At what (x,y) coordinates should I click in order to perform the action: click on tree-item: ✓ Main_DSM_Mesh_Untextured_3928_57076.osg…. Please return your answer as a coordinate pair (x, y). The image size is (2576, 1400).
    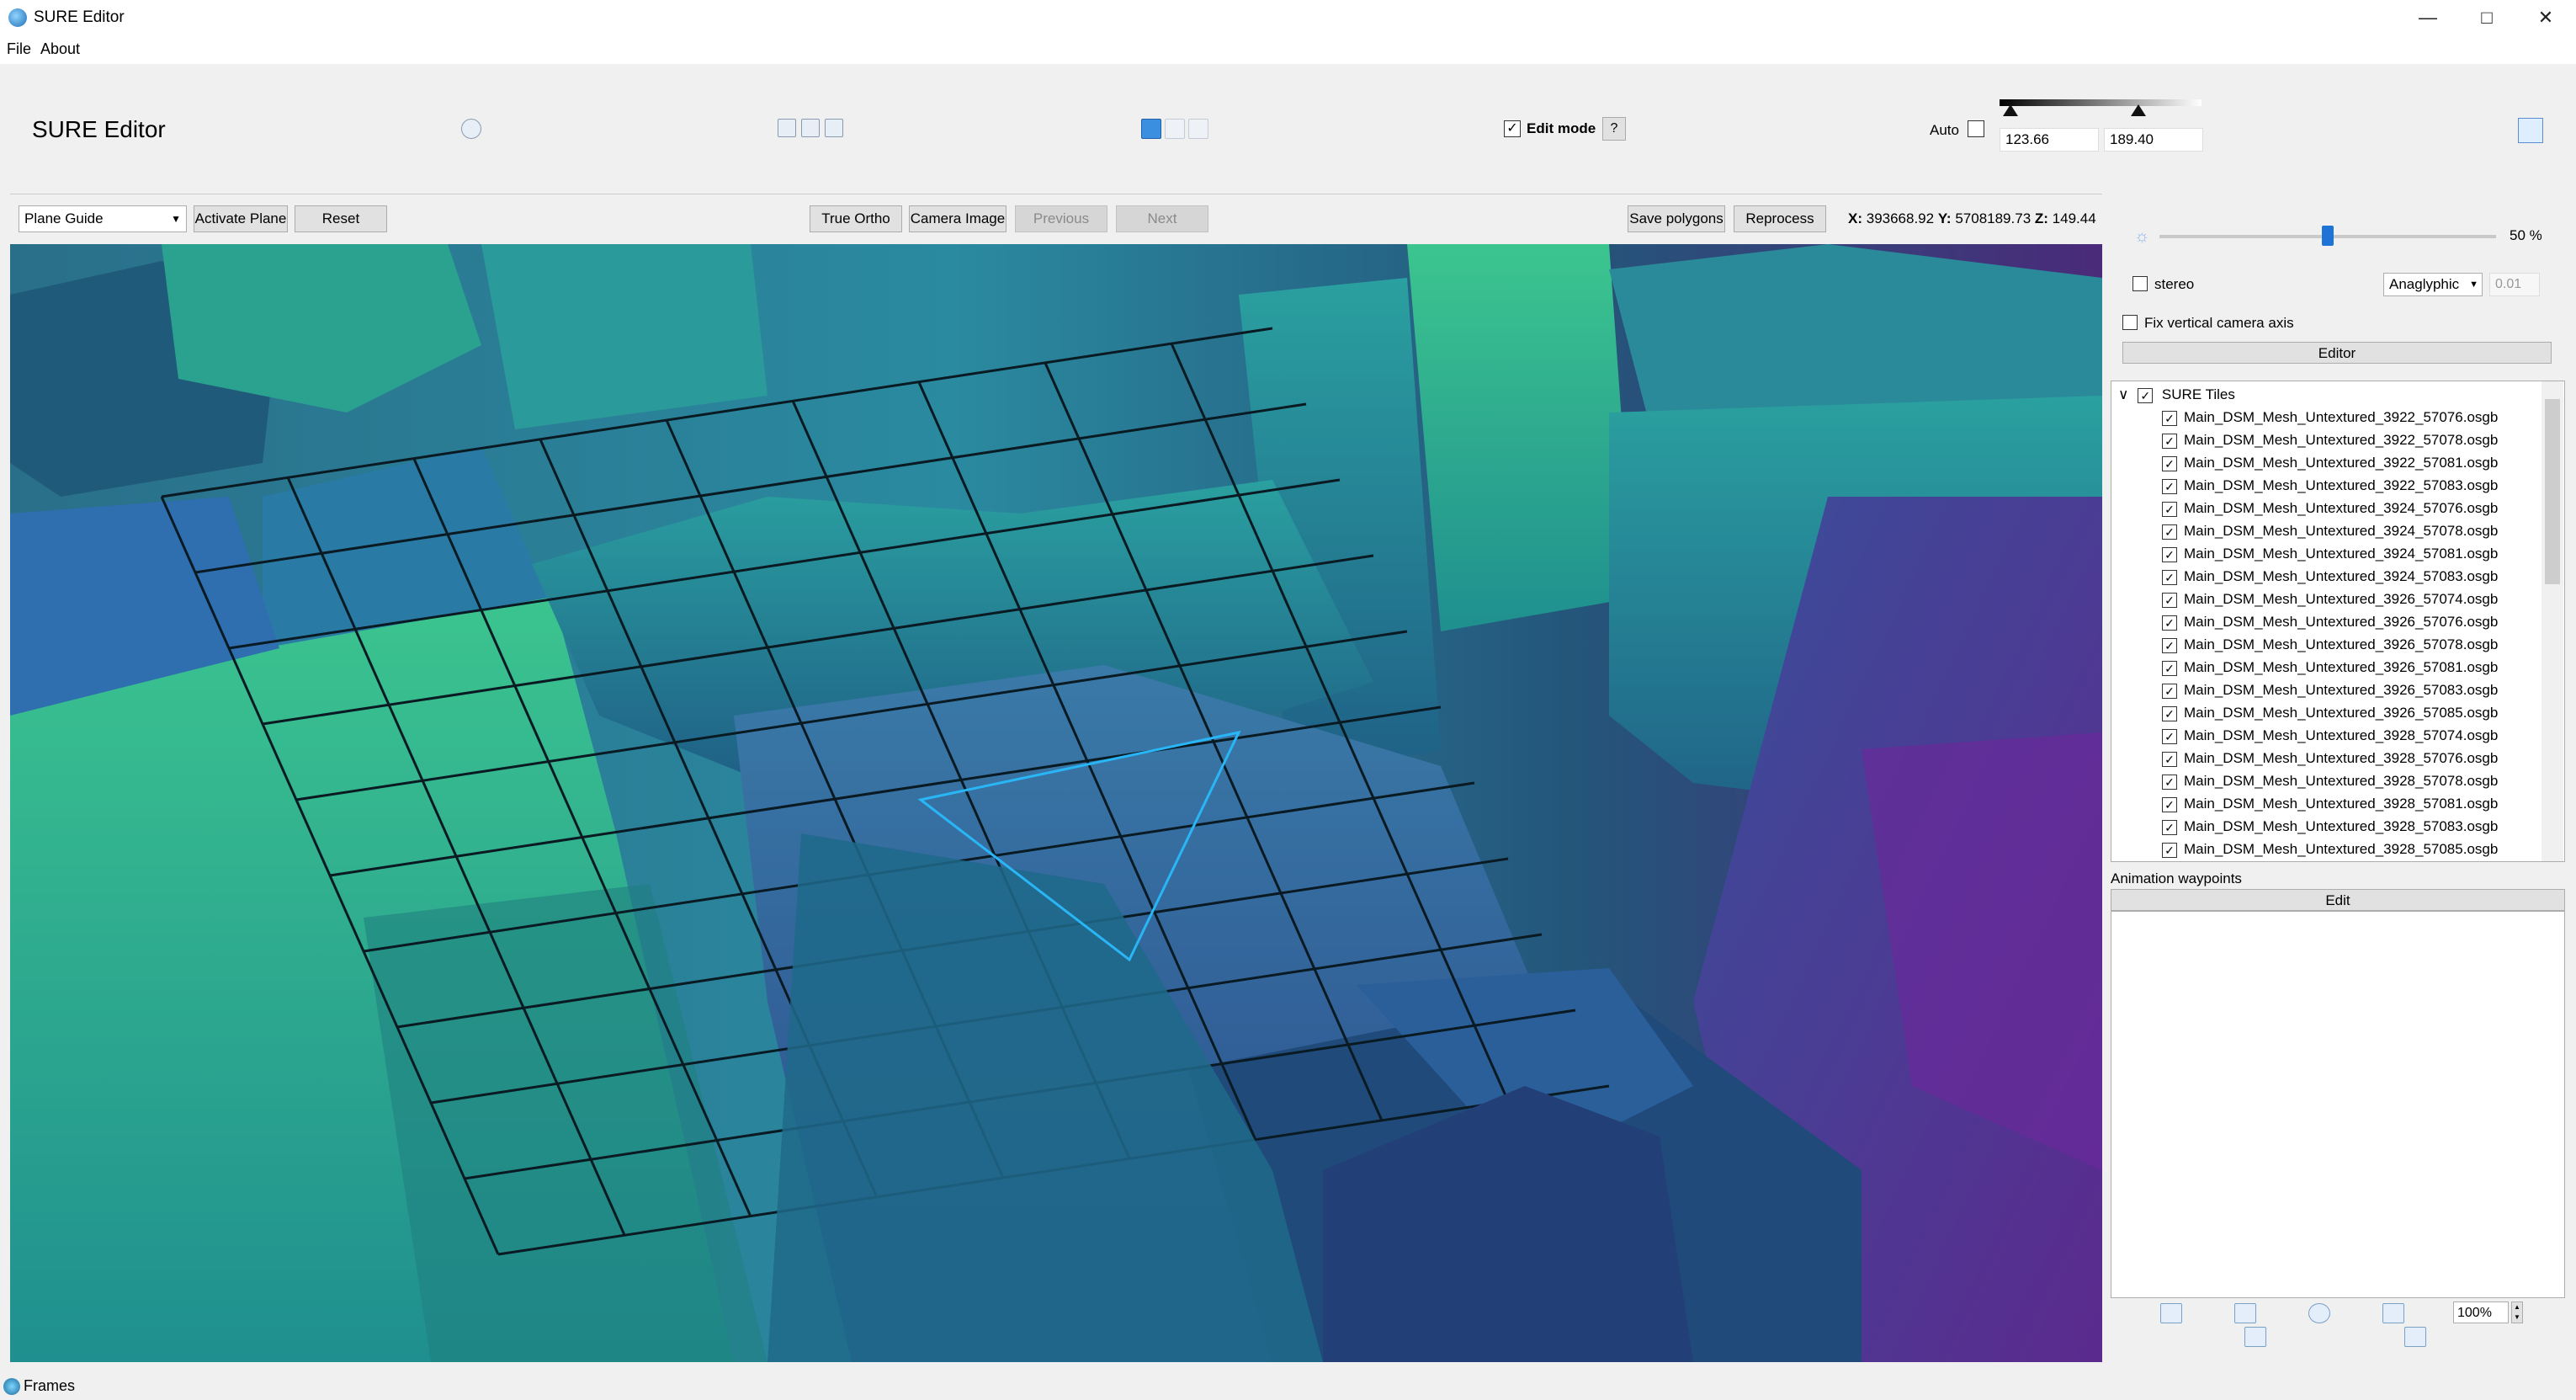
    Looking at the image, I should click on (2330, 758).